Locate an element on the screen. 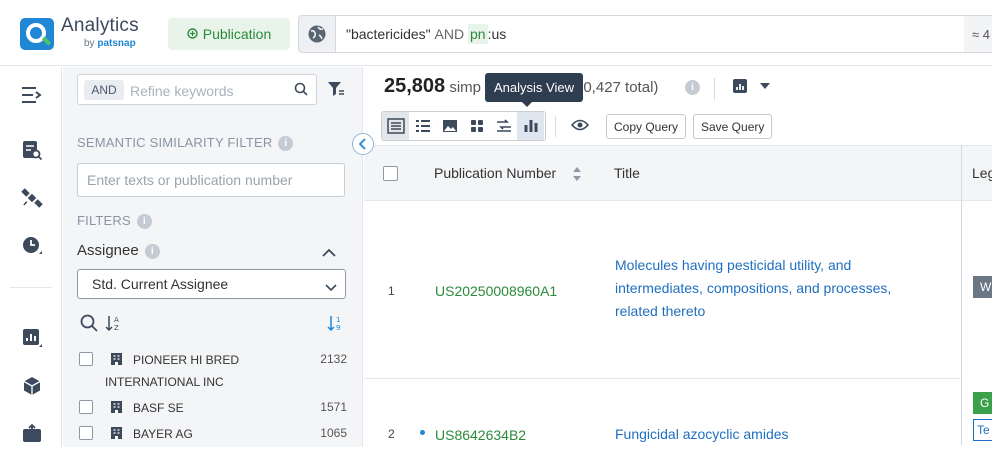 The height and width of the screenshot is (450, 992). analysis-view-tooltip: Analysis View is located at coordinates (534, 87).